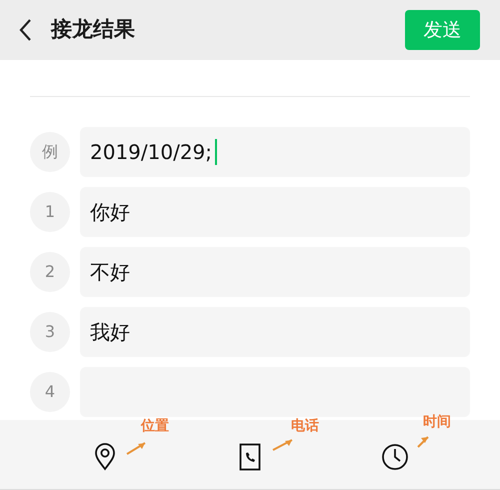  I want to click on clock-icon, so click(395, 457).